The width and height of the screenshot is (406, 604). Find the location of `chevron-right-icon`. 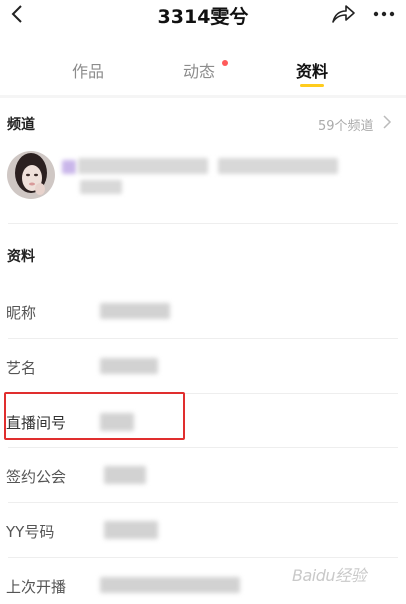

chevron-right-icon is located at coordinates (387, 122).